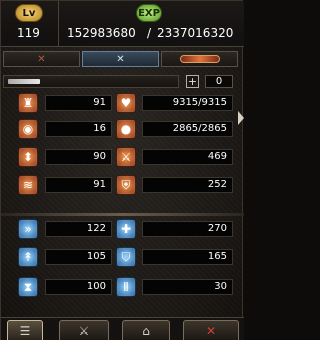  I want to click on stat-points-value: 0, so click(219, 81).